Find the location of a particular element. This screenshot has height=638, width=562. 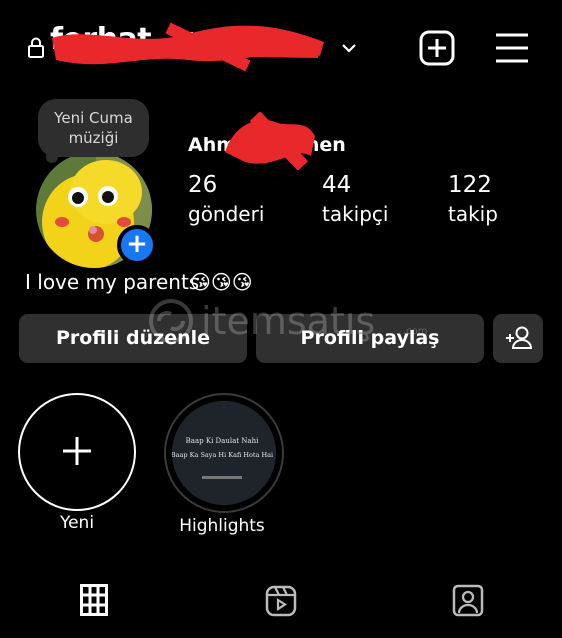

svg-text: itemsatış is located at coordinates (288, 321).